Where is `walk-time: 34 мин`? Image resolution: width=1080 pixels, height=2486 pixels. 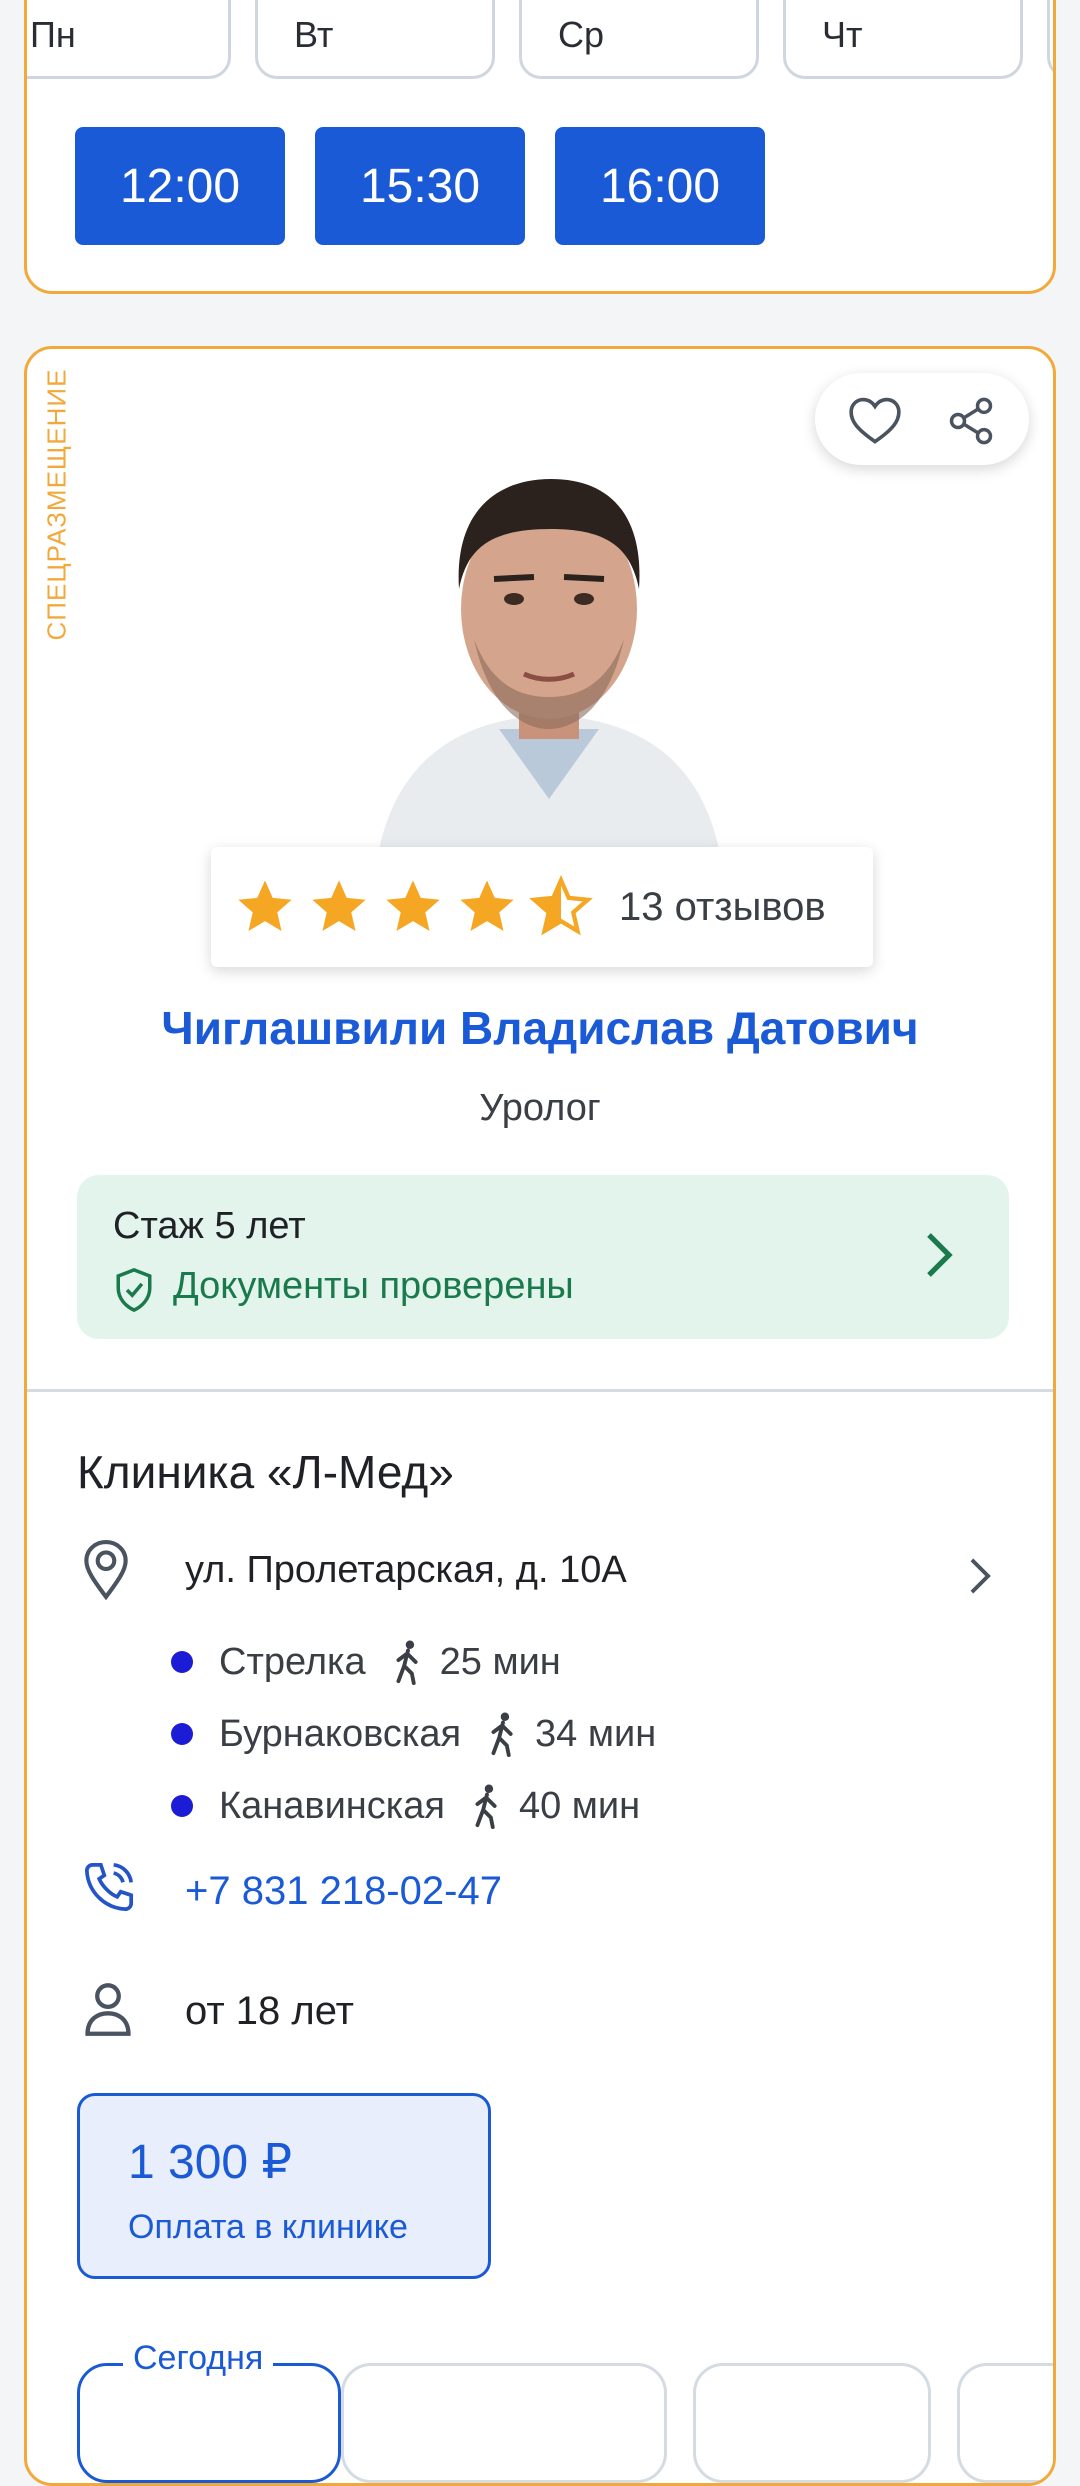 walk-time: 34 мин is located at coordinates (596, 1733).